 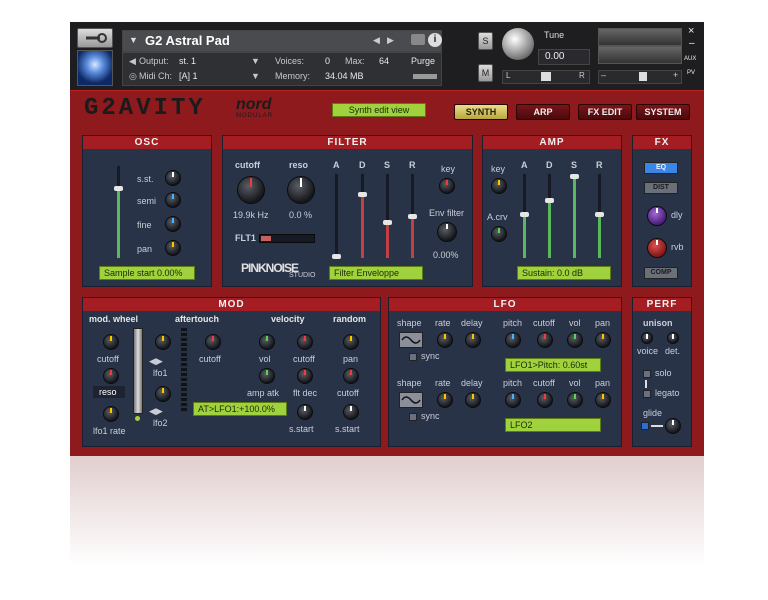 What do you see at coordinates (690, 59) in the screenshot?
I see `aux-button: AUX` at bounding box center [690, 59].